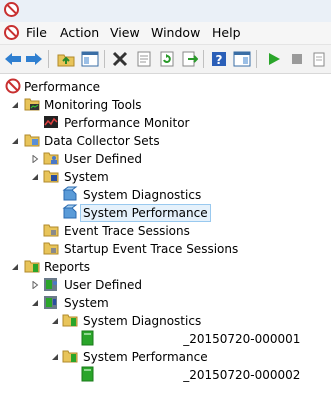 This screenshot has width=331, height=393. Describe the element at coordinates (297, 59) in the screenshot. I see `stop-icon` at that location.